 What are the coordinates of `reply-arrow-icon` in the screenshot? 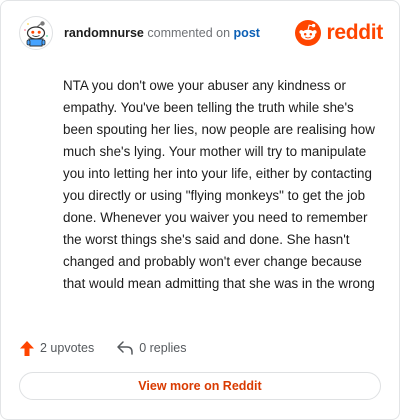 It's located at (125, 348).